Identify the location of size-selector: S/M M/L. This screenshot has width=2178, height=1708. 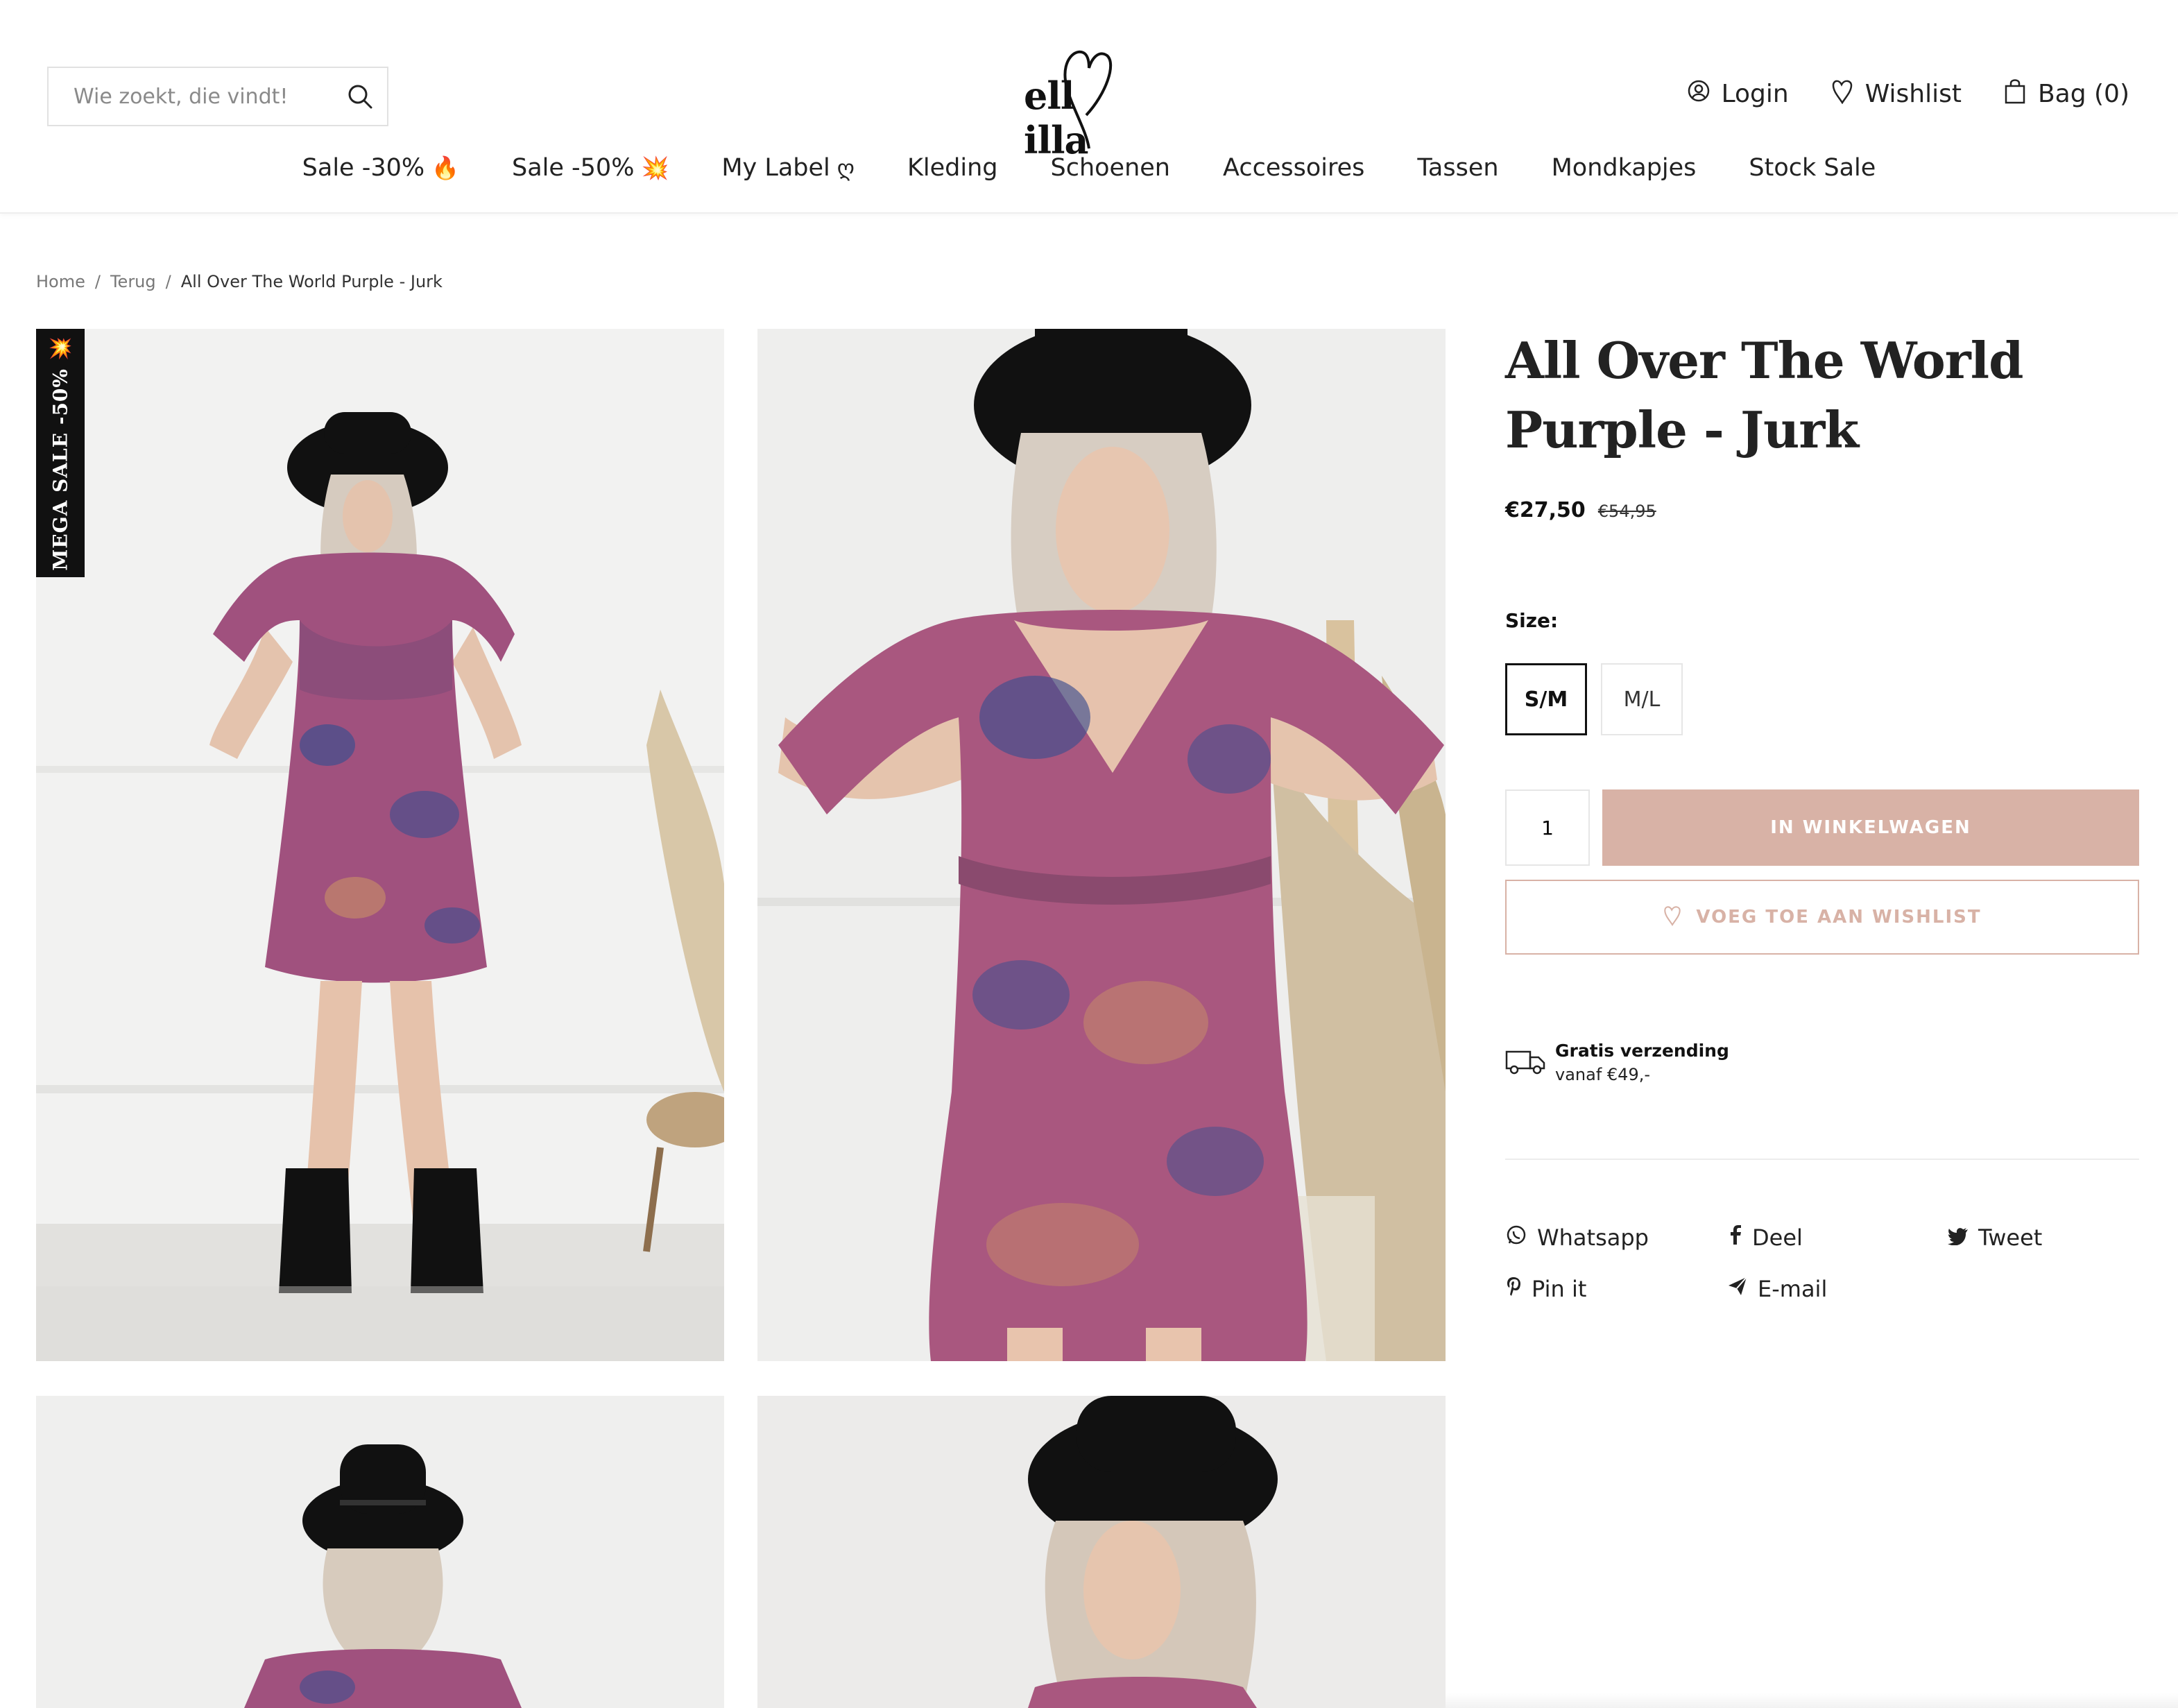
(1594, 699).